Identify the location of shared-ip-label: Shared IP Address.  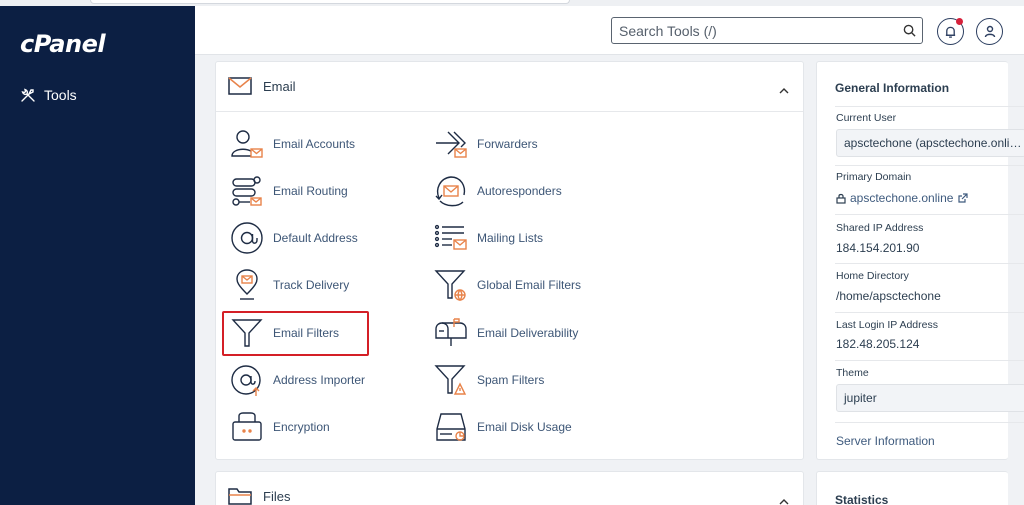
(880, 228).